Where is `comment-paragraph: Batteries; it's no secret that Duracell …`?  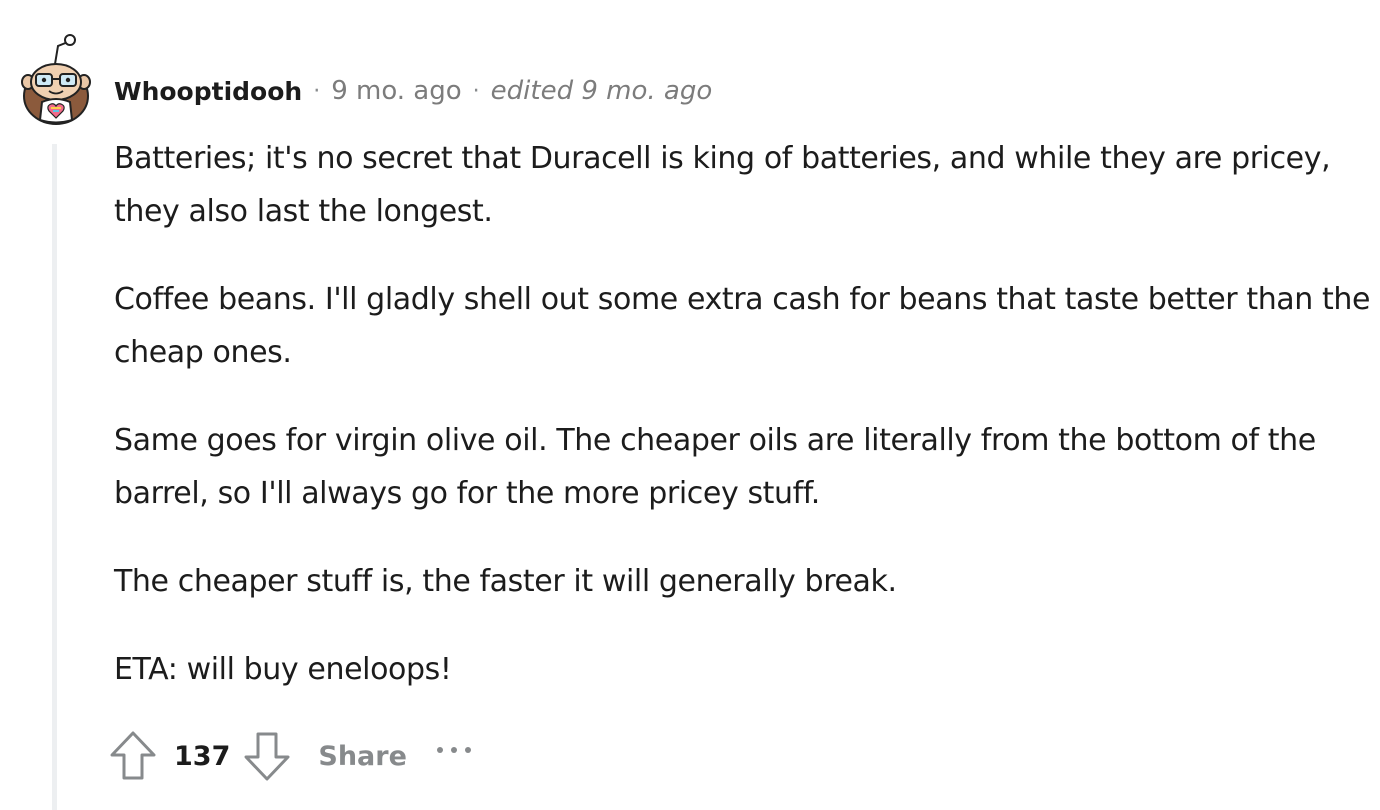
comment-paragraph: Batteries; it's no secret that Duracell … is located at coordinates (722, 185).